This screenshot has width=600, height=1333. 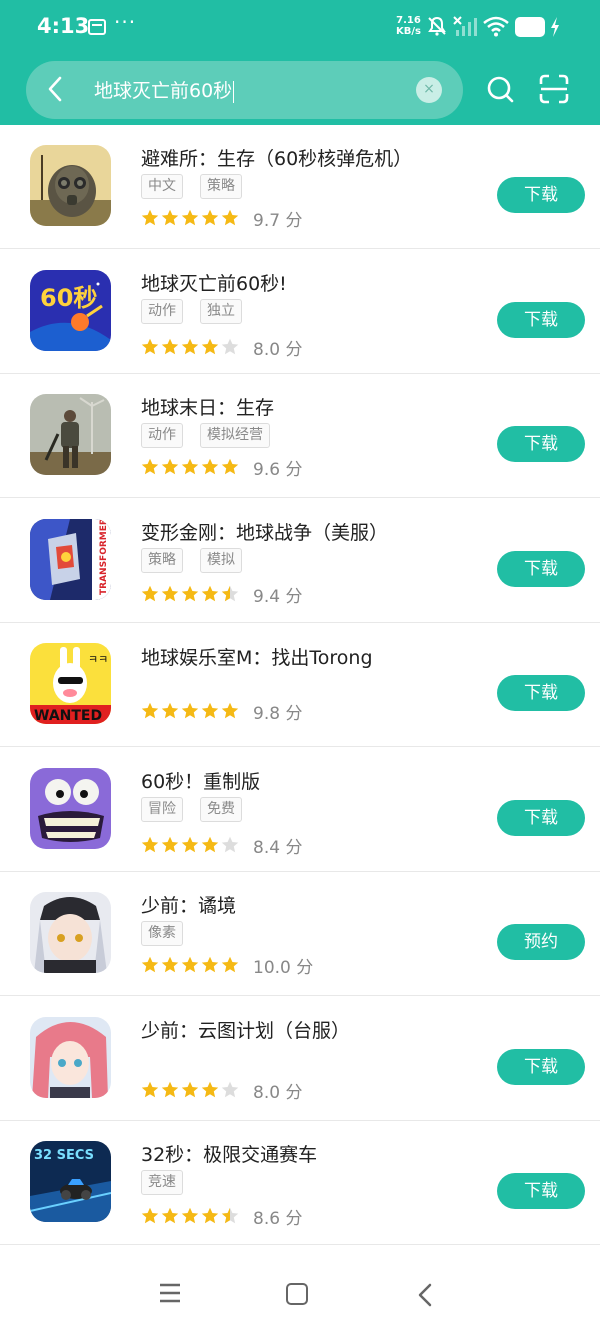 What do you see at coordinates (300, 187) in the screenshot?
I see `app-result-row: 避难所：生存（60秒核弹危机） 中文 策略 9.7 分 下载` at bounding box center [300, 187].